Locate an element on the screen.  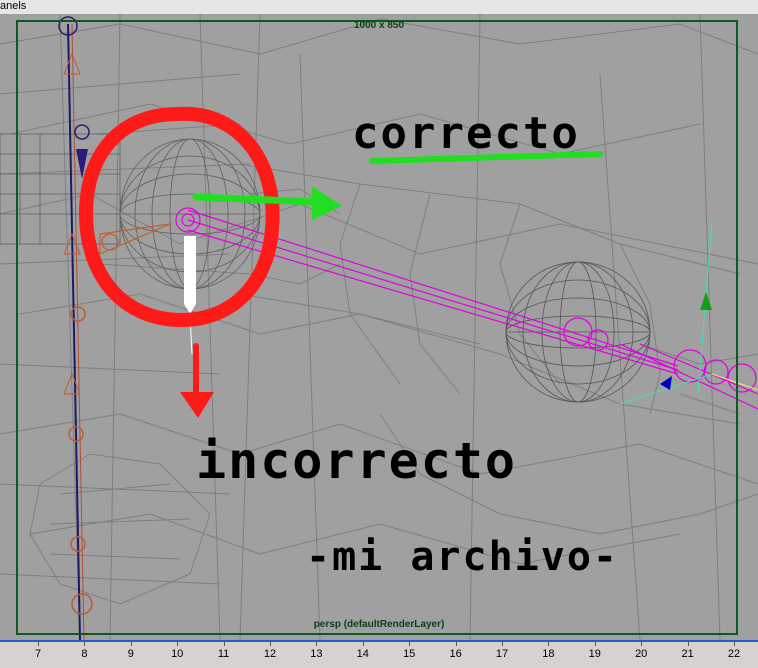
timeline-frame-label: 19 is located at coordinates (595, 654).